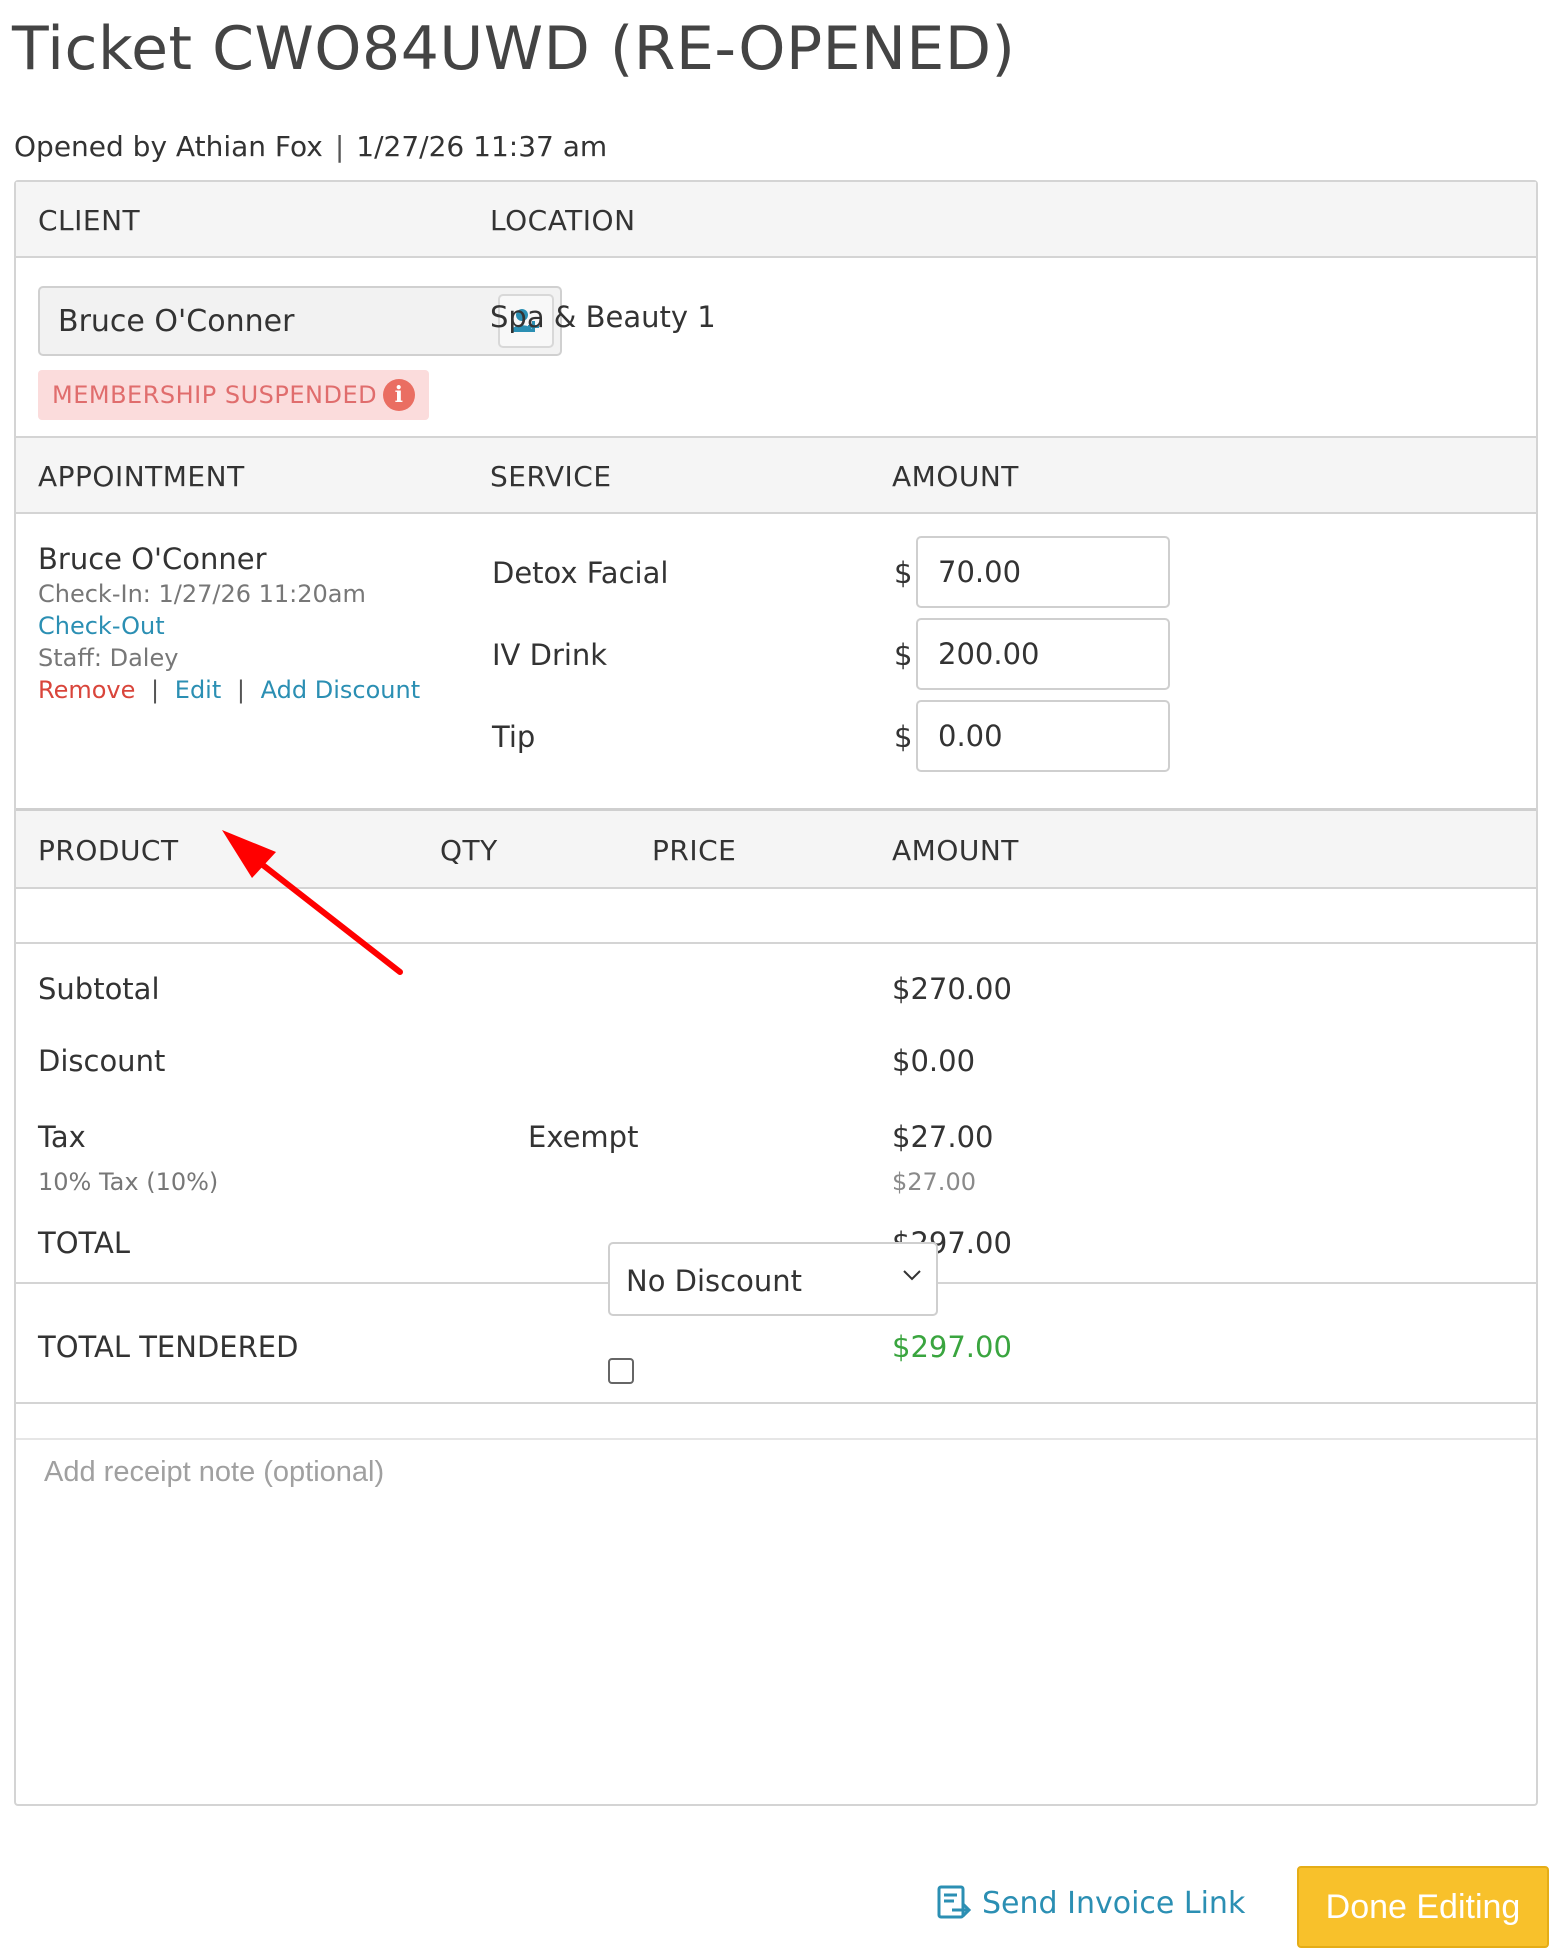  Describe the element at coordinates (84, 1243) in the screenshot. I see `total-label: TOTAL` at that location.